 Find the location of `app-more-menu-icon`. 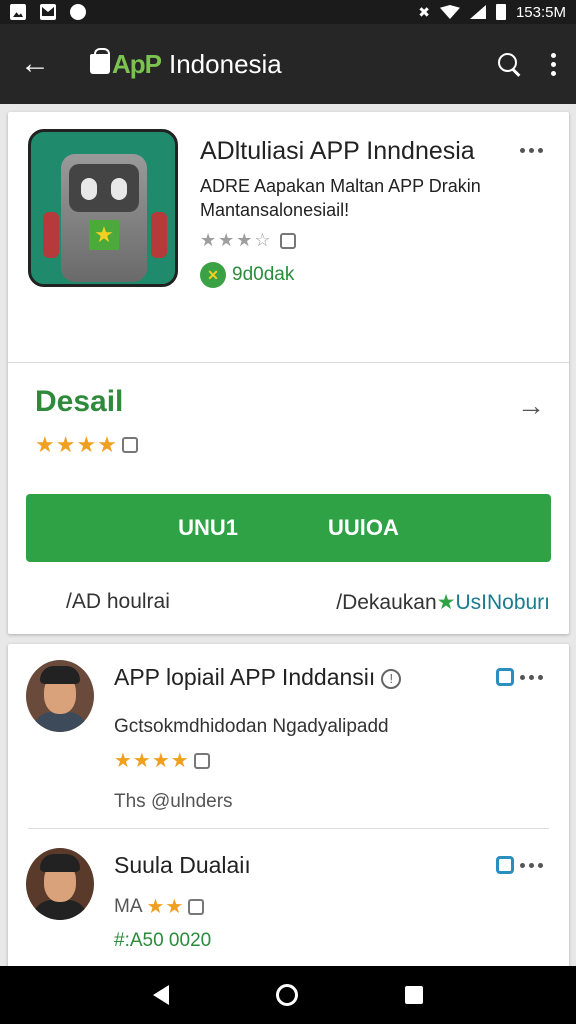

app-more-menu-icon is located at coordinates (531, 150).